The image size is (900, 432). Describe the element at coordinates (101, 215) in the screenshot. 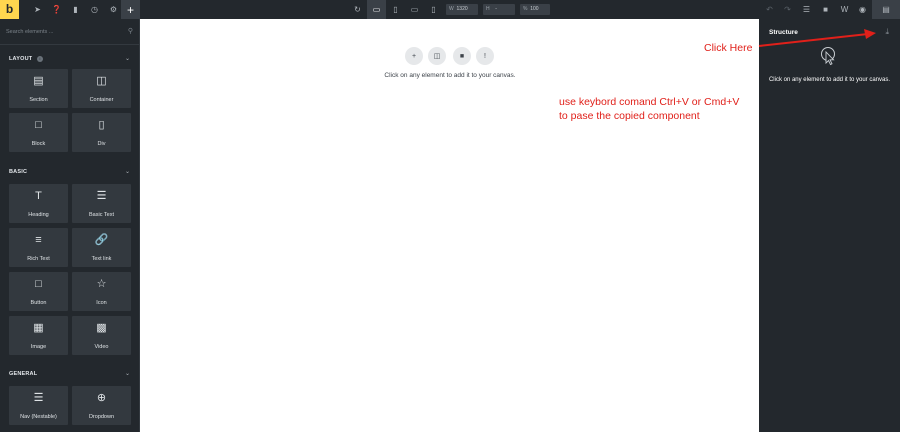

I see `element-label: Basic Text` at that location.